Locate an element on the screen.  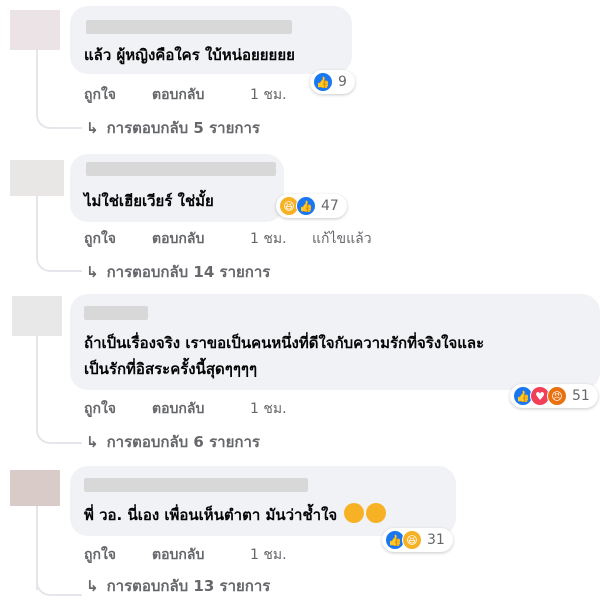
comment-text: ไม่ใช่เฮียเวียร์ ใช่มั้ย is located at coordinates (149, 201).